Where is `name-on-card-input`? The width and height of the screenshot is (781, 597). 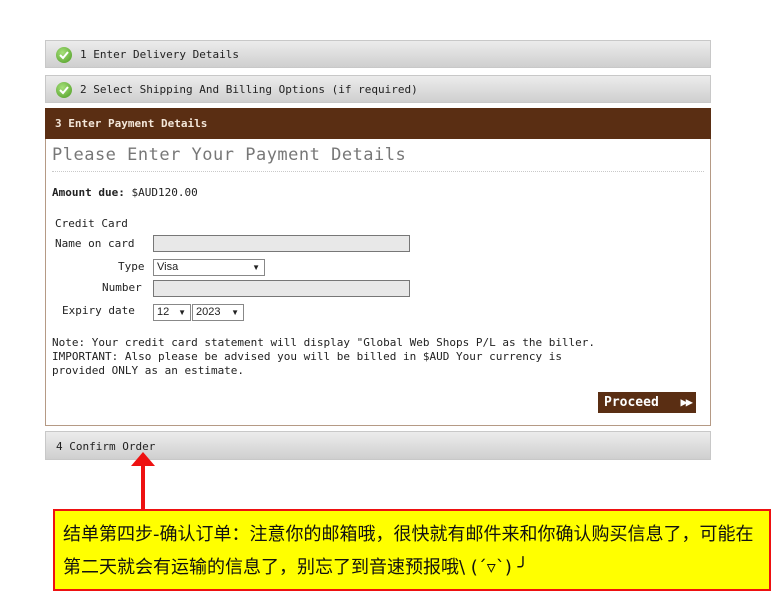 name-on-card-input is located at coordinates (281, 243).